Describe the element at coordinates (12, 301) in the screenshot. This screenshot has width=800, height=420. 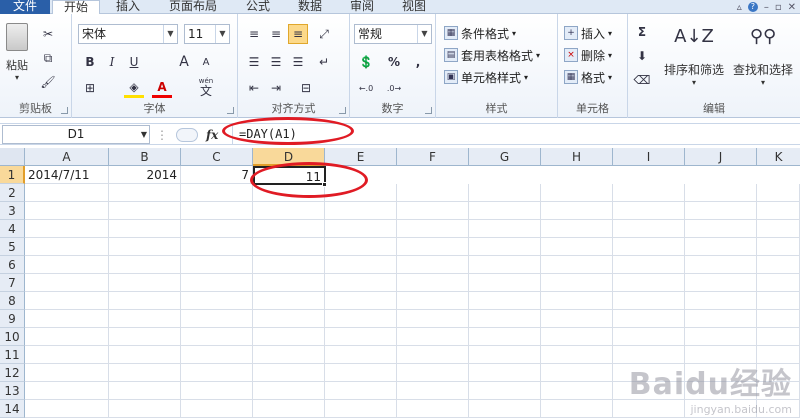
I see `row-header-8: 8` at that location.